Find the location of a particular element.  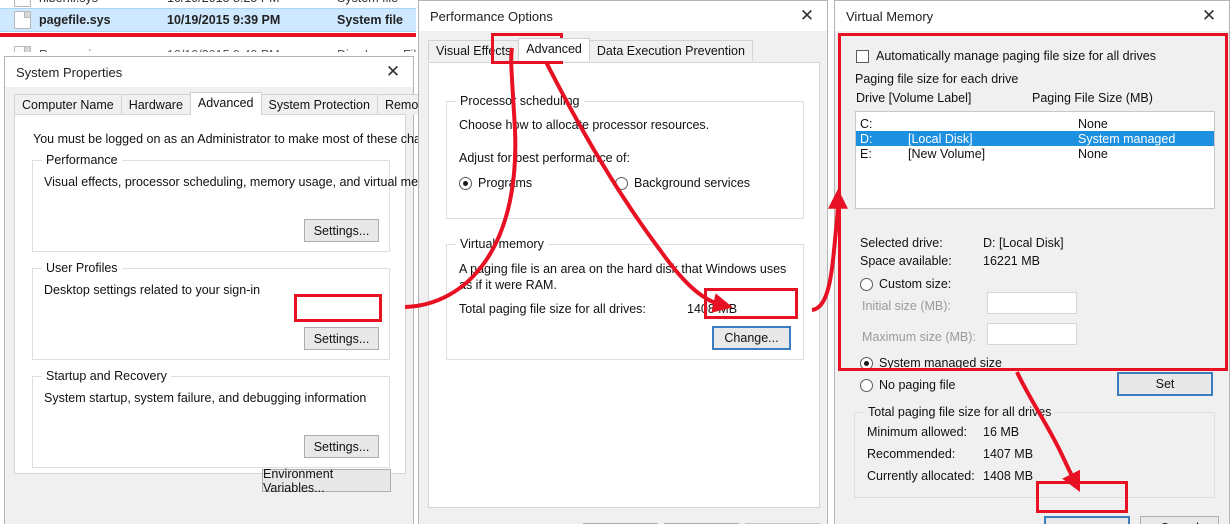

selected-drive-value: D: [Local Disk] is located at coordinates (1023, 243).